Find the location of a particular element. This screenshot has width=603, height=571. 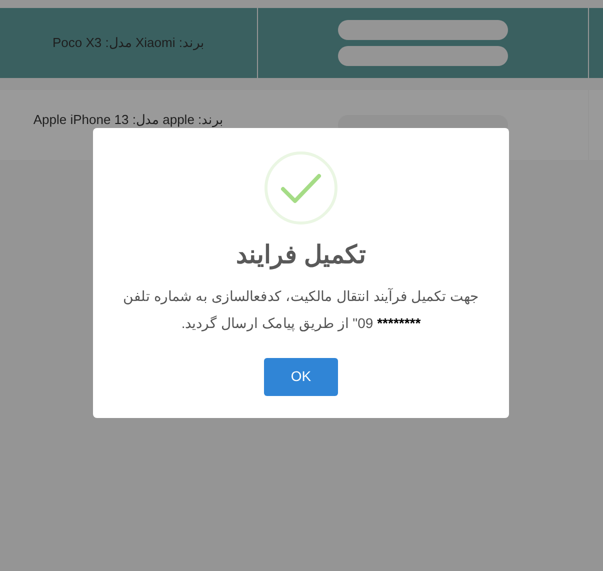

device-name: برند: apple مدل: Apple iPhone 13 is located at coordinates (128, 120).